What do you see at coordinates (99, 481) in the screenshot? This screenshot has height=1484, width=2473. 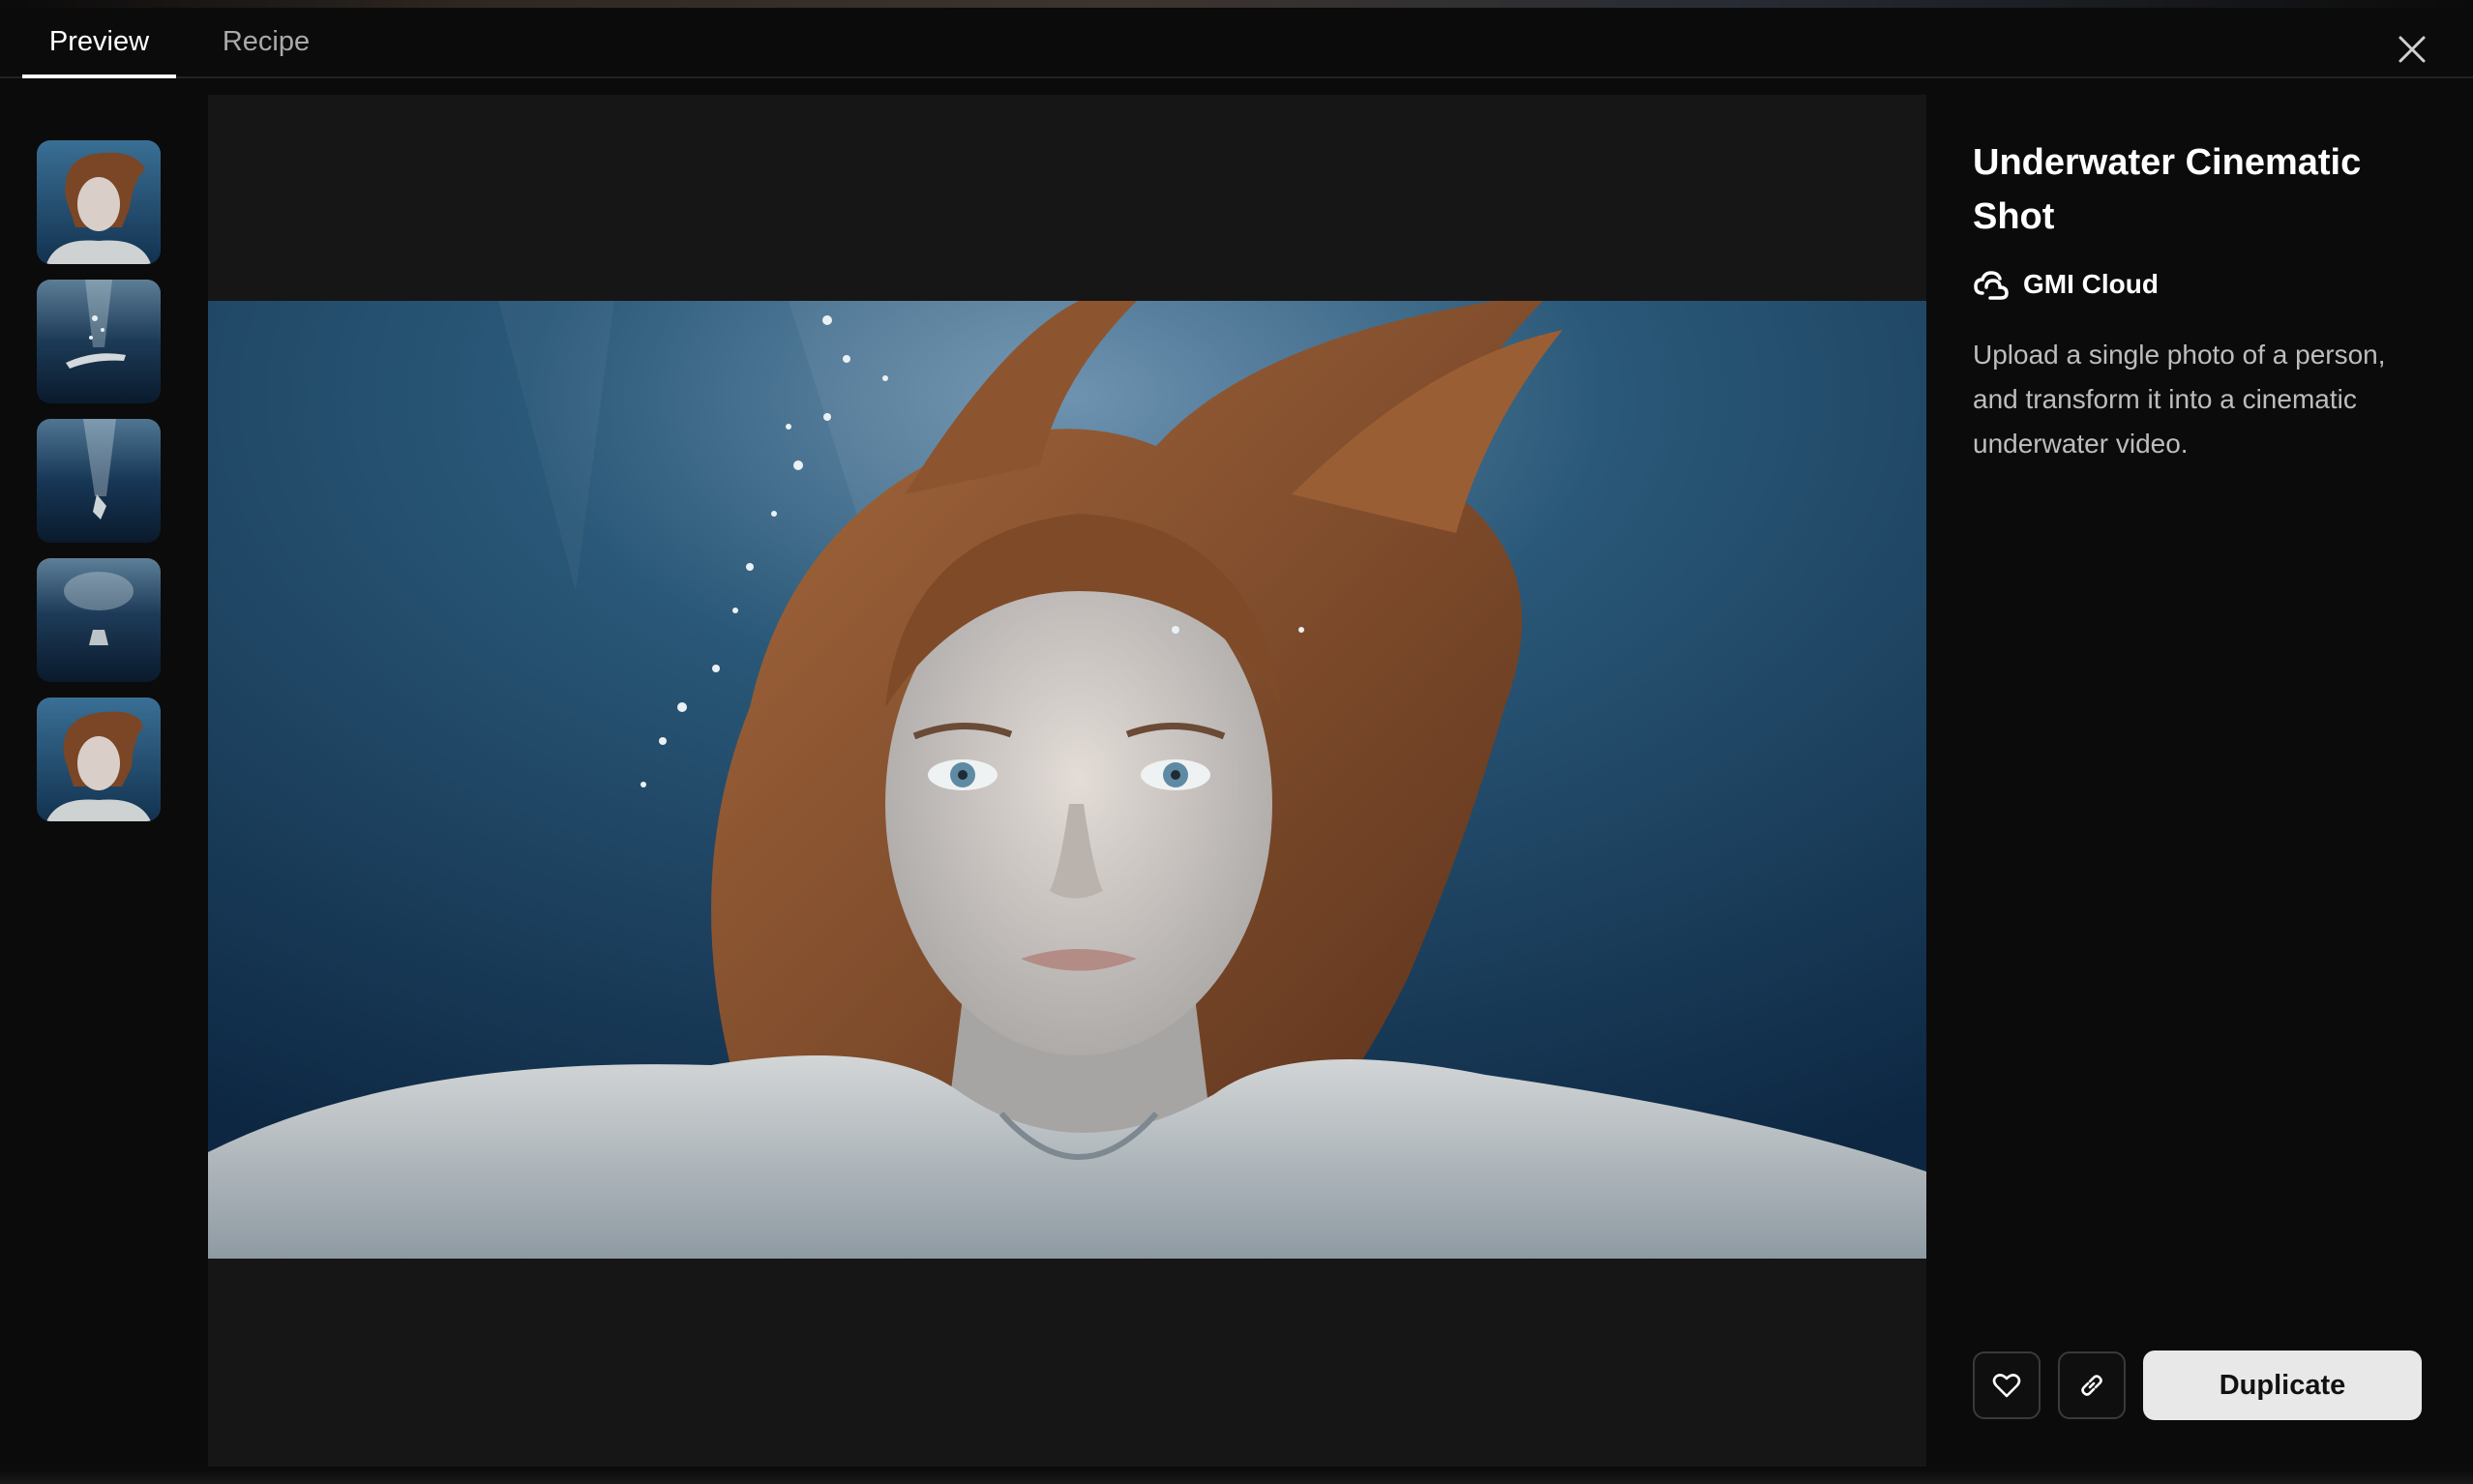 I see `thumbnail-diver-descending` at bounding box center [99, 481].